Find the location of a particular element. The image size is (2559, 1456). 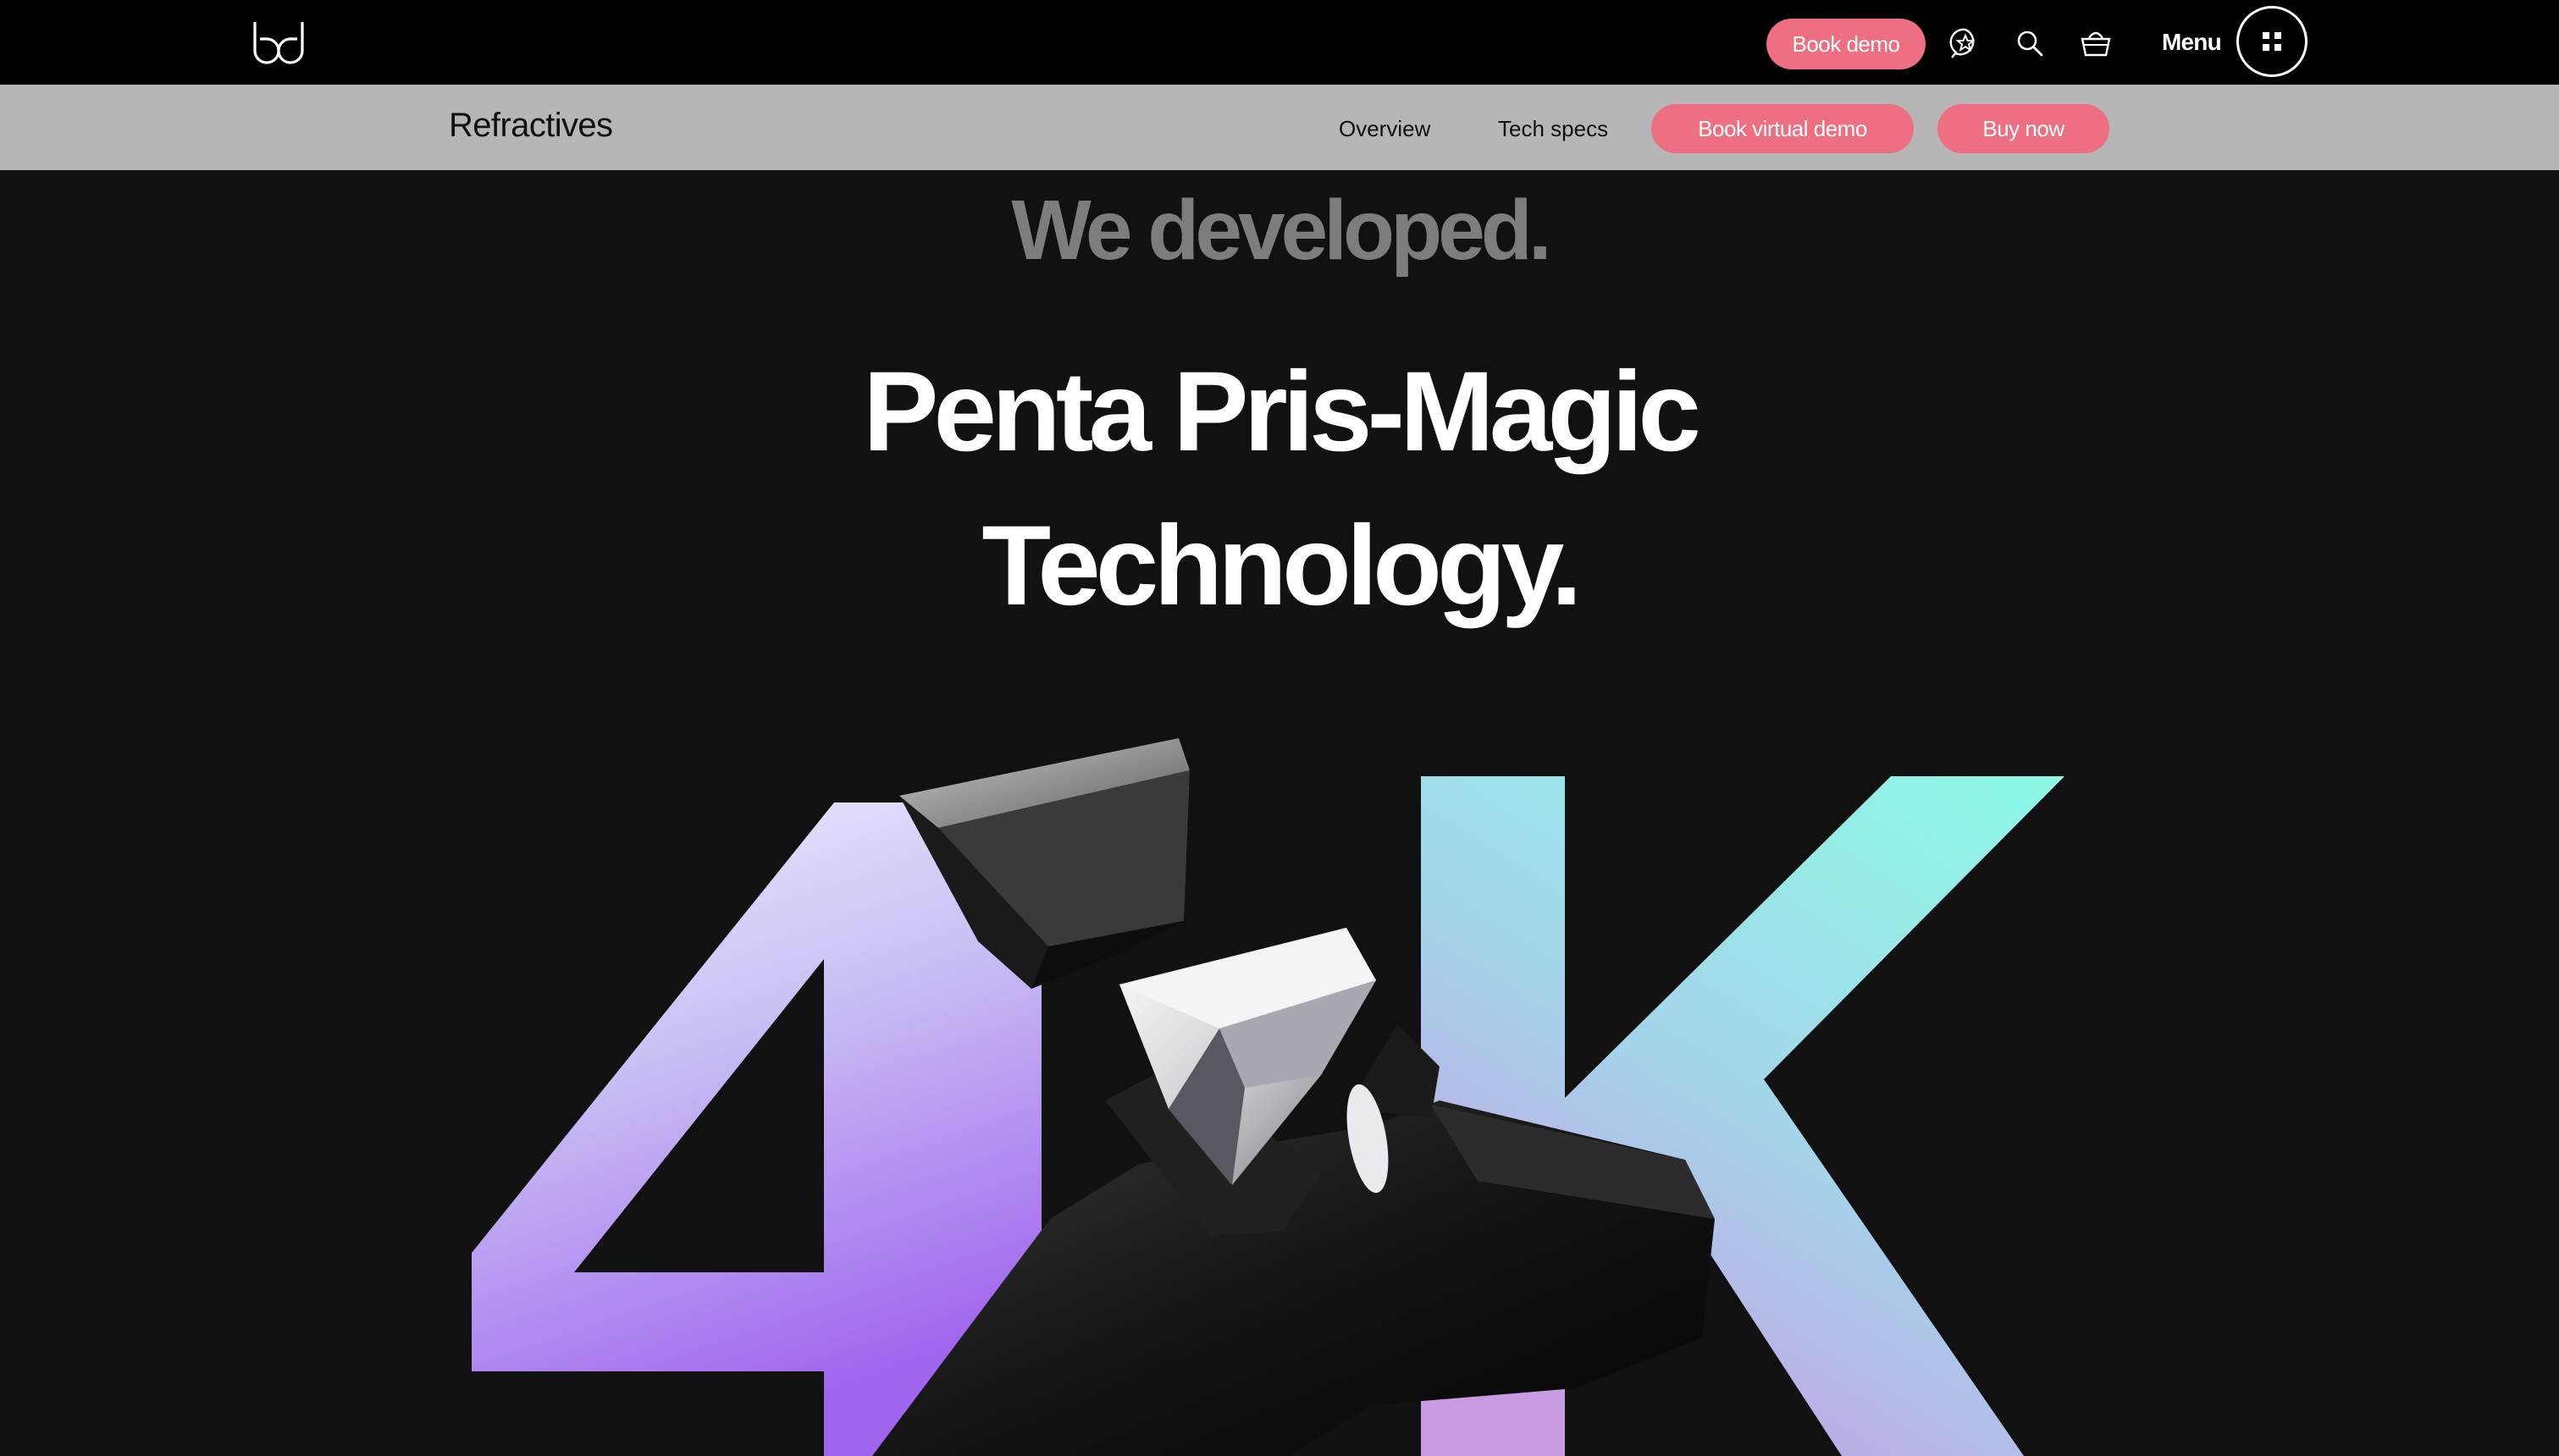

basket-icon is located at coordinates (2096, 43).